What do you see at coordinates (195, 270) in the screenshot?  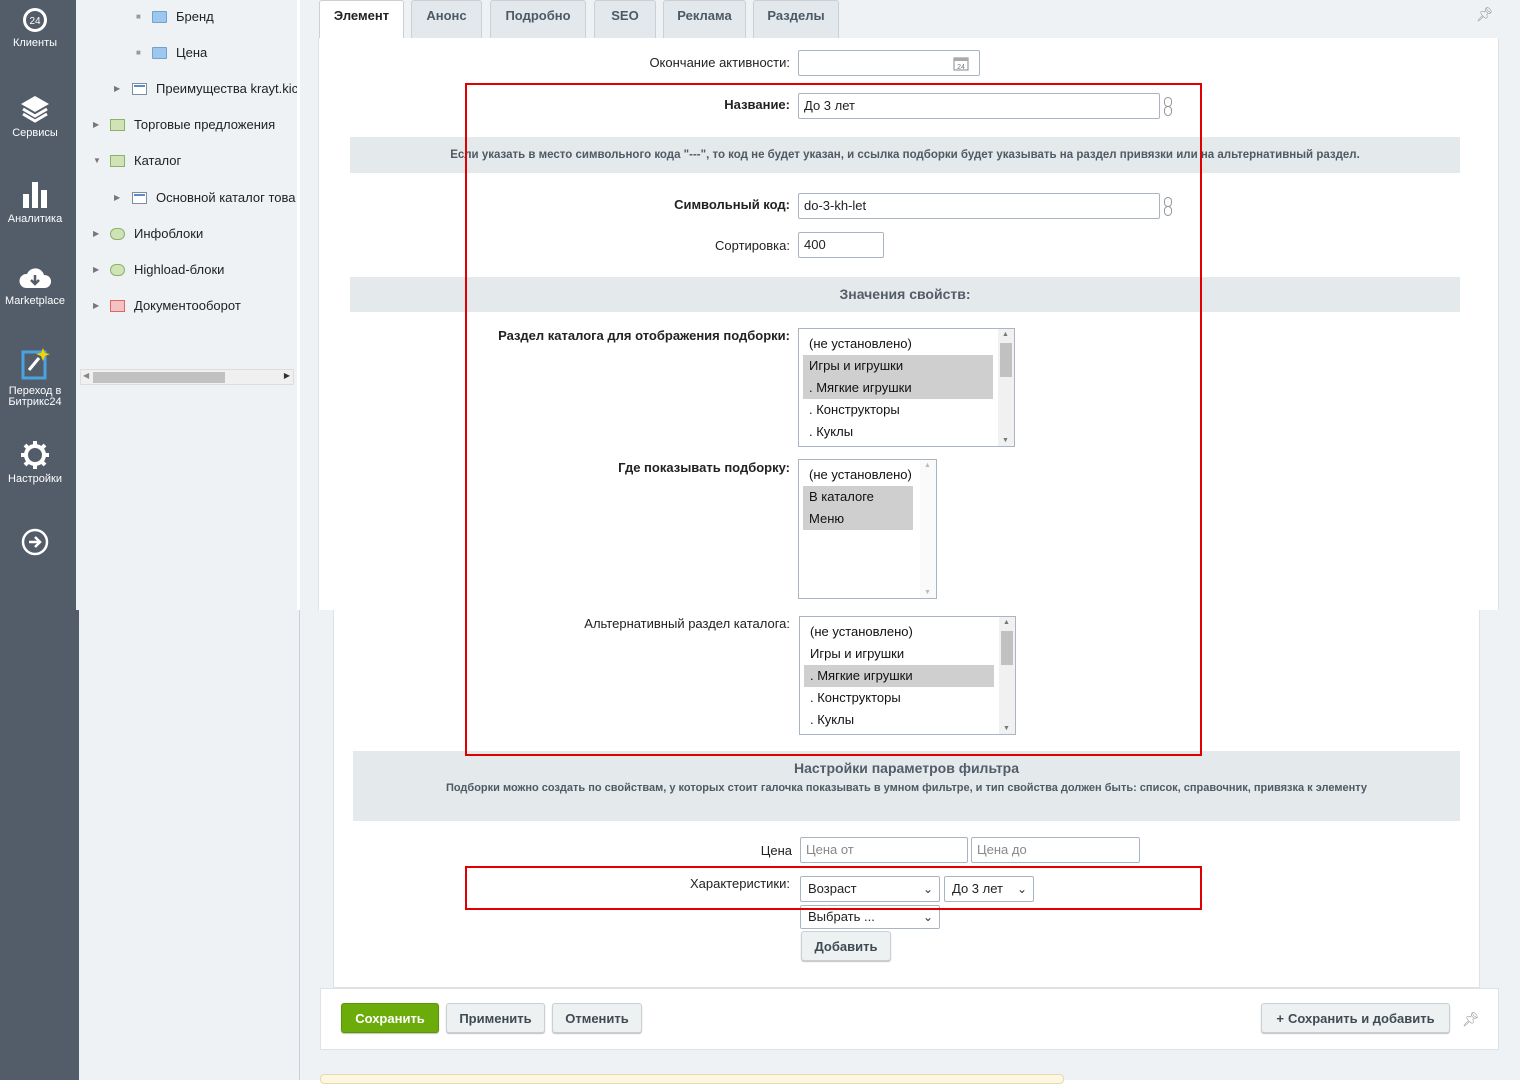 I see `tree-item-highload: ▶ Highload-блоки` at bounding box center [195, 270].